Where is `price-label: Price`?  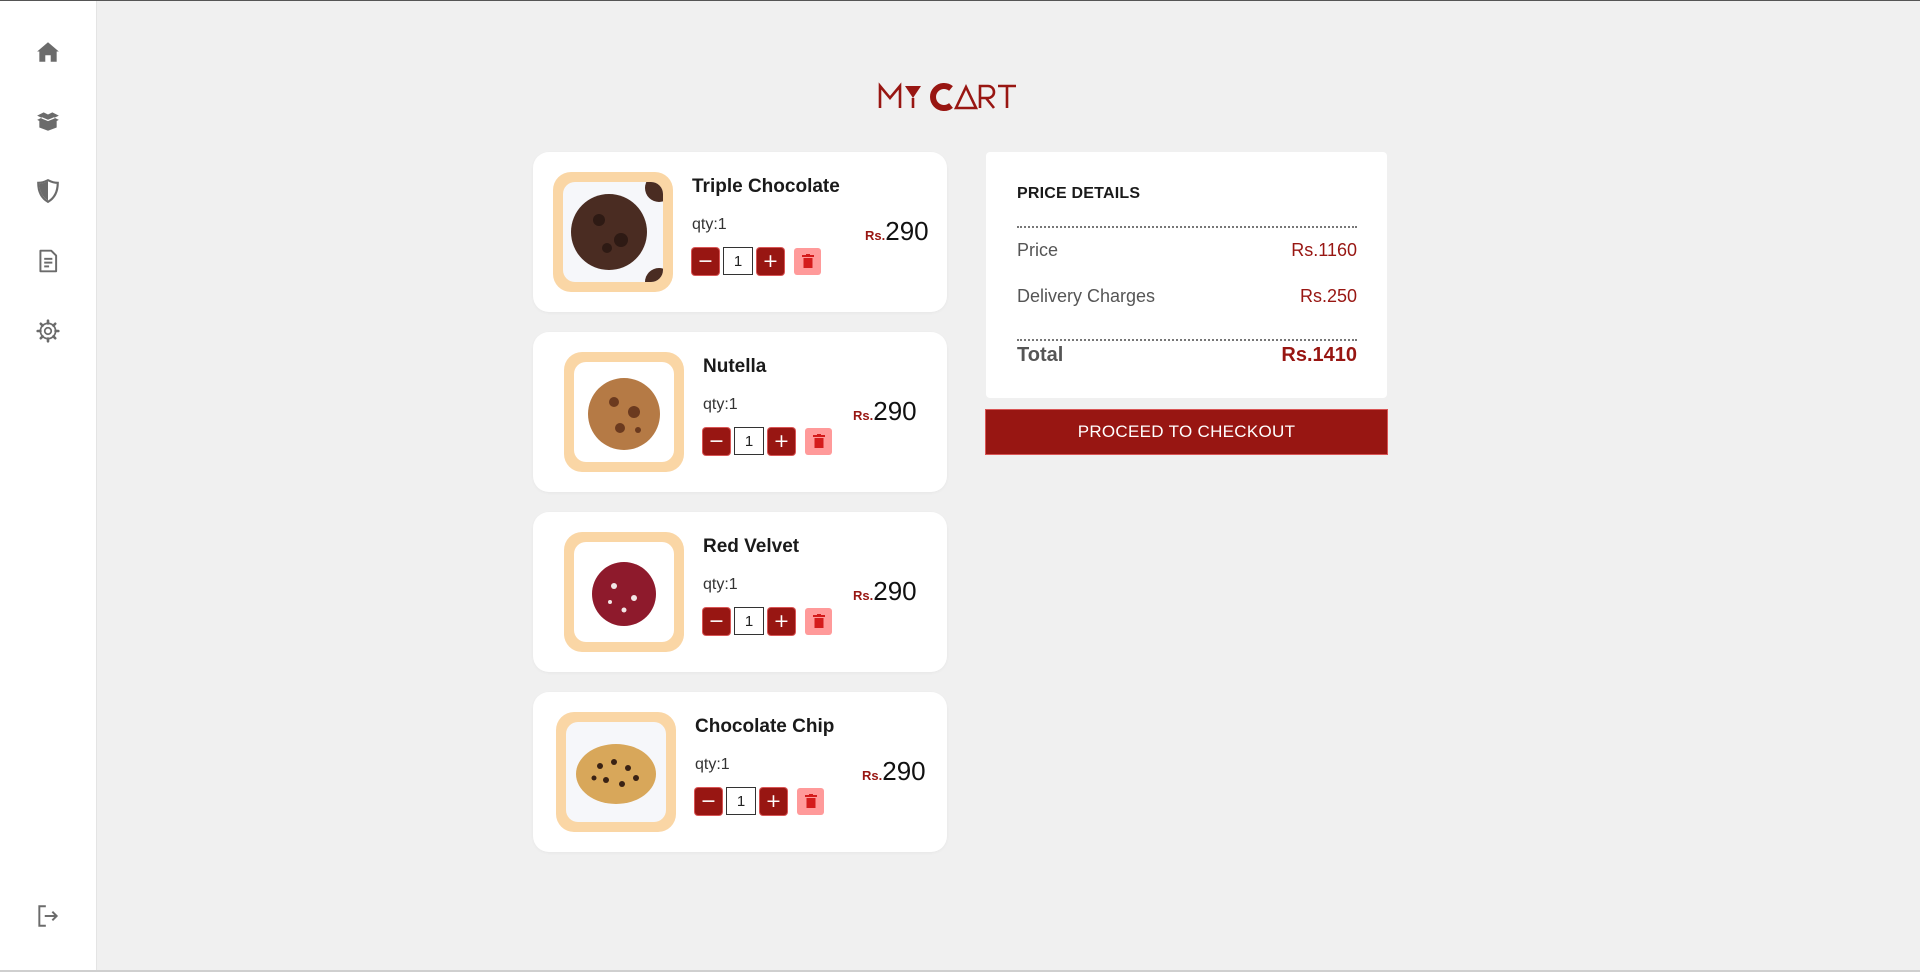
price-label: Price is located at coordinates (1038, 250).